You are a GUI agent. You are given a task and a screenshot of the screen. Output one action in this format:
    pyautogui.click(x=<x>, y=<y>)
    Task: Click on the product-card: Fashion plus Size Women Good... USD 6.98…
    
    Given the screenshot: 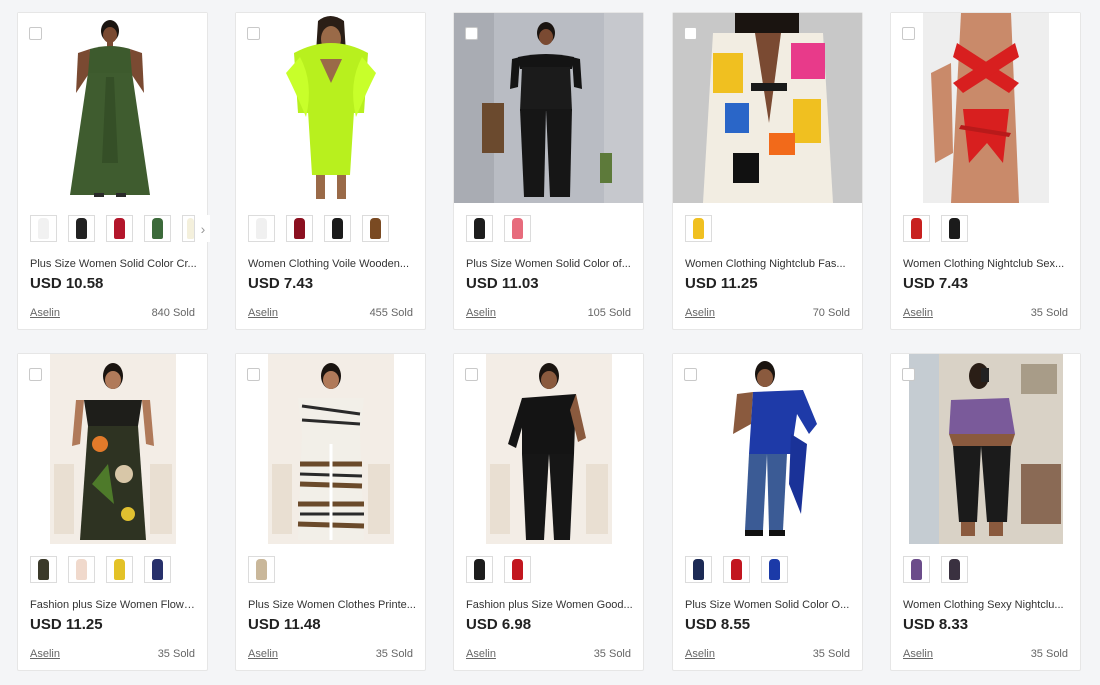 What is the action you would take?
    pyautogui.click(x=548, y=512)
    